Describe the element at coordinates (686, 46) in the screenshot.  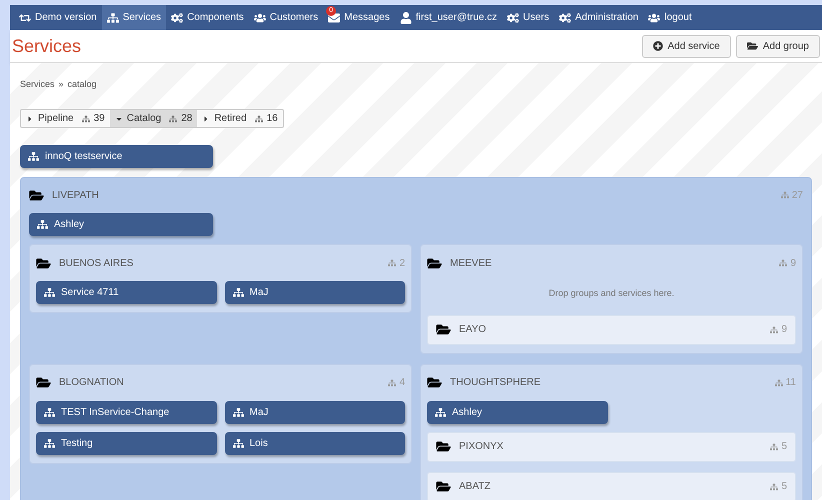
I see `add-service-button: Add service` at that location.